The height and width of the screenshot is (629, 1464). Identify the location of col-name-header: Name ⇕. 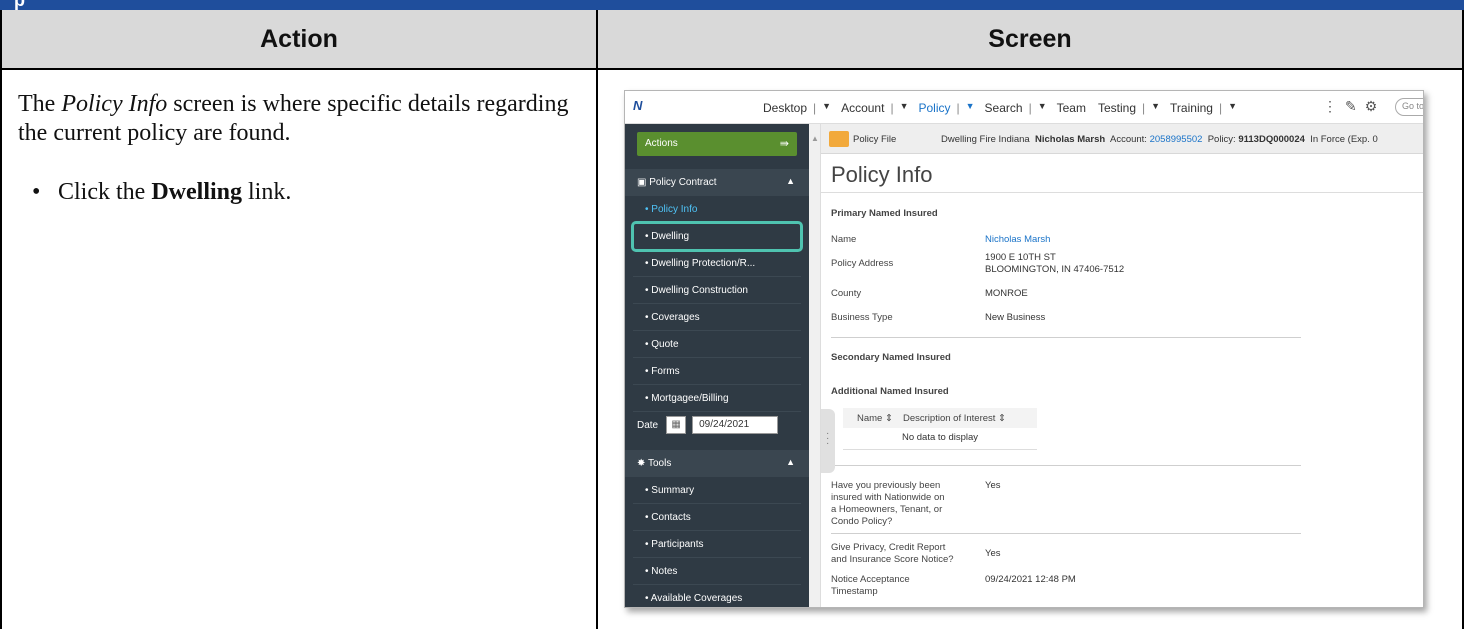
(875, 418).